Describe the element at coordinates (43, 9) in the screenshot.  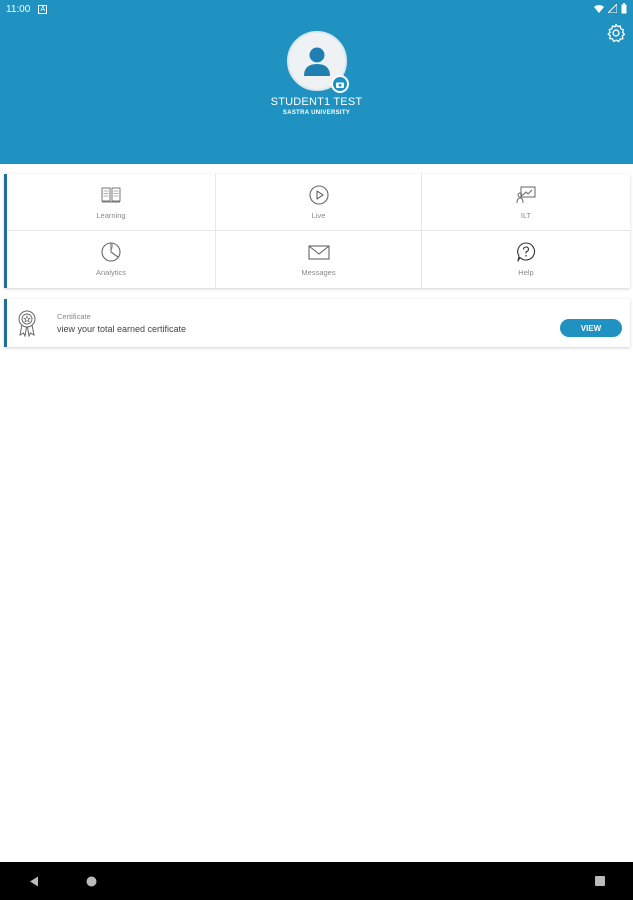
I see `notification-icon: A` at that location.